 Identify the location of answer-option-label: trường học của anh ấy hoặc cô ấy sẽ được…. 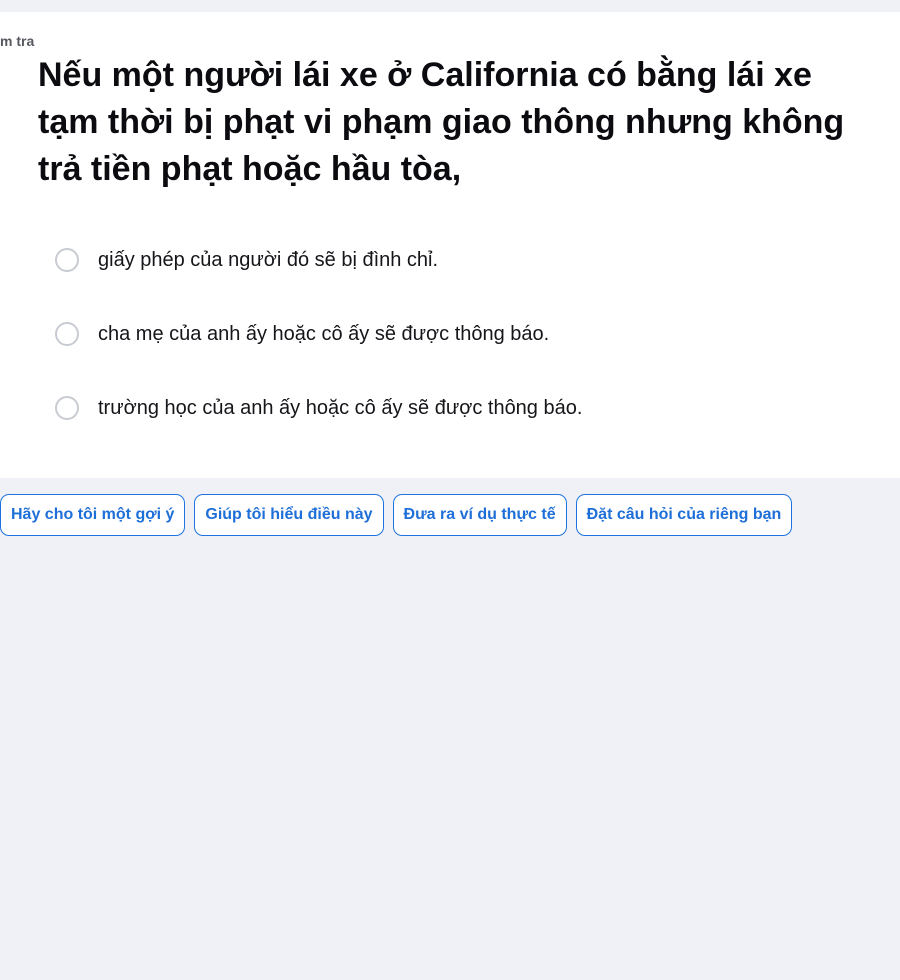
(340, 407).